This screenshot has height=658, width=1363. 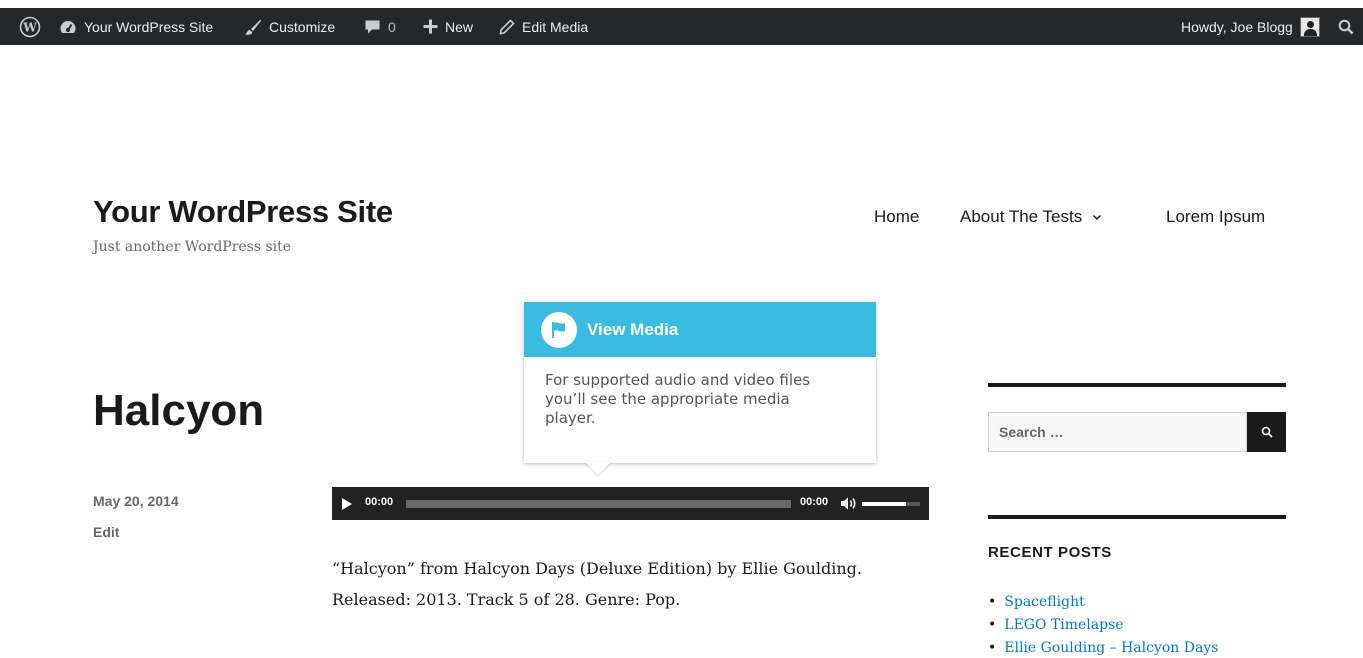 I want to click on howdy-label: Howdy, Joe Blogg, so click(x=1237, y=26).